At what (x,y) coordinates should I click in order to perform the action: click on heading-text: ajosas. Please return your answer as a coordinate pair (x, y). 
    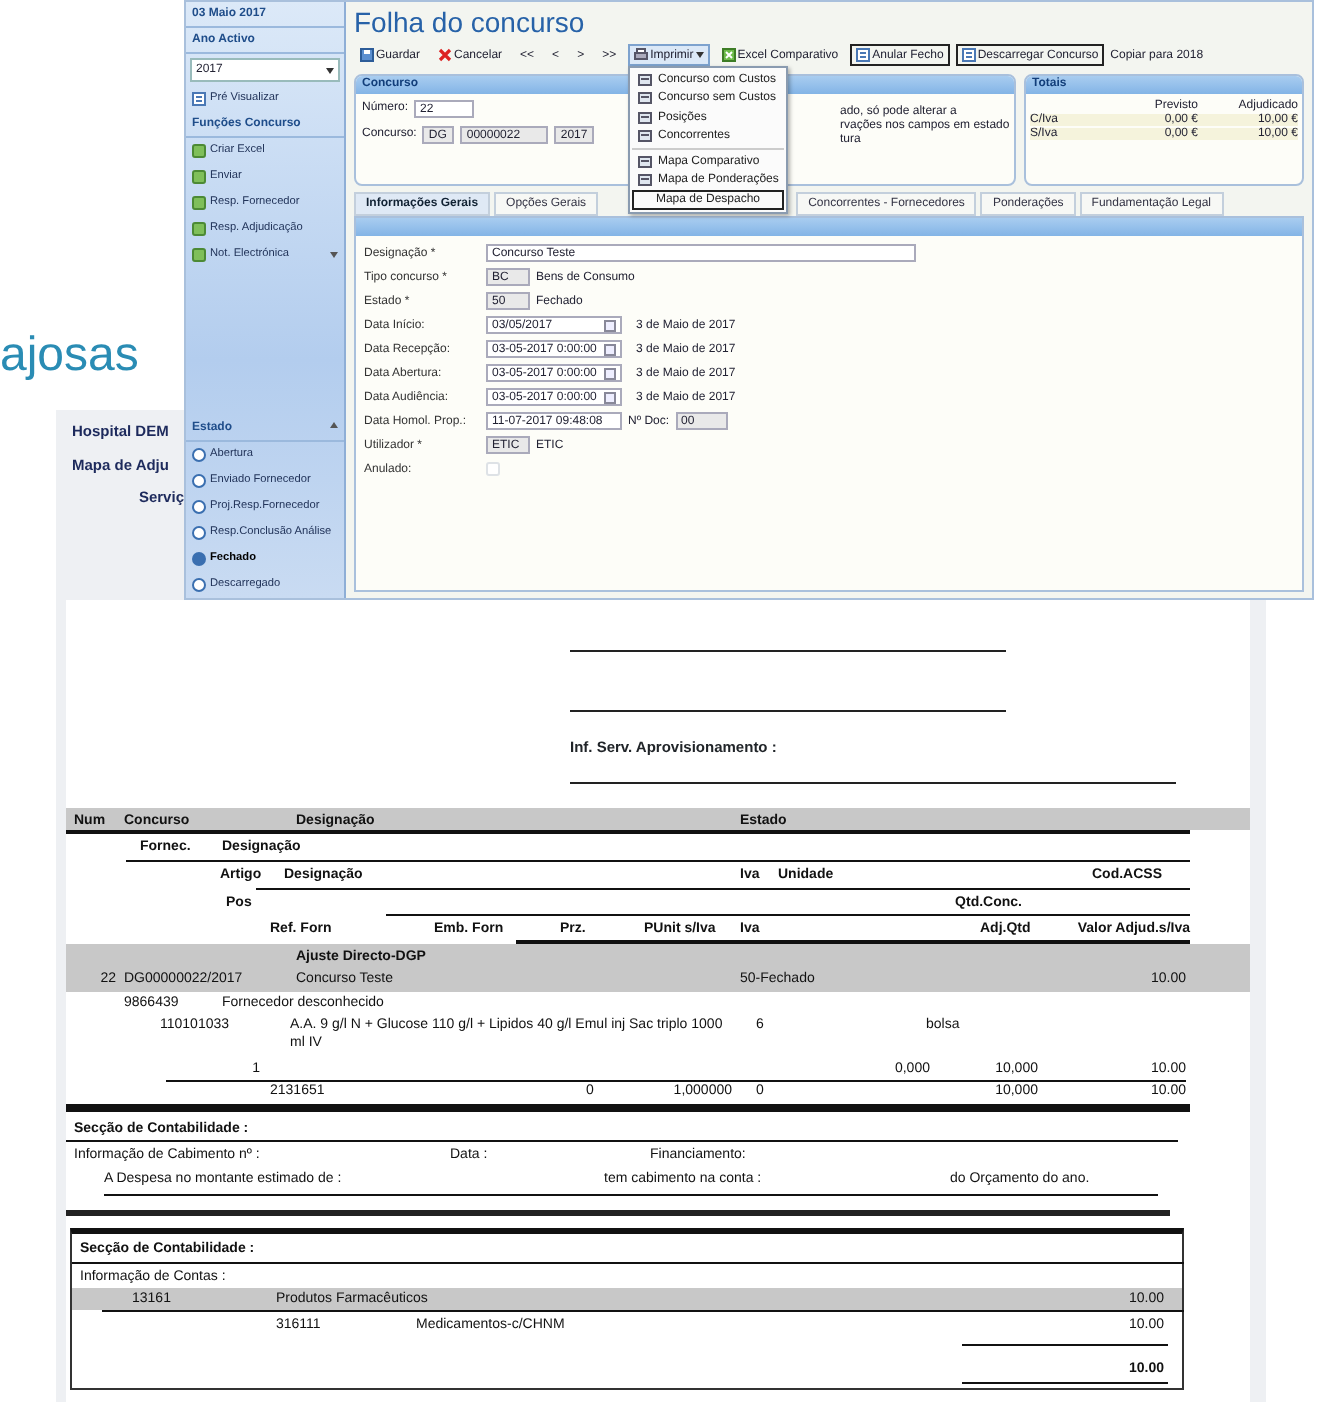
    Looking at the image, I should click on (69, 356).